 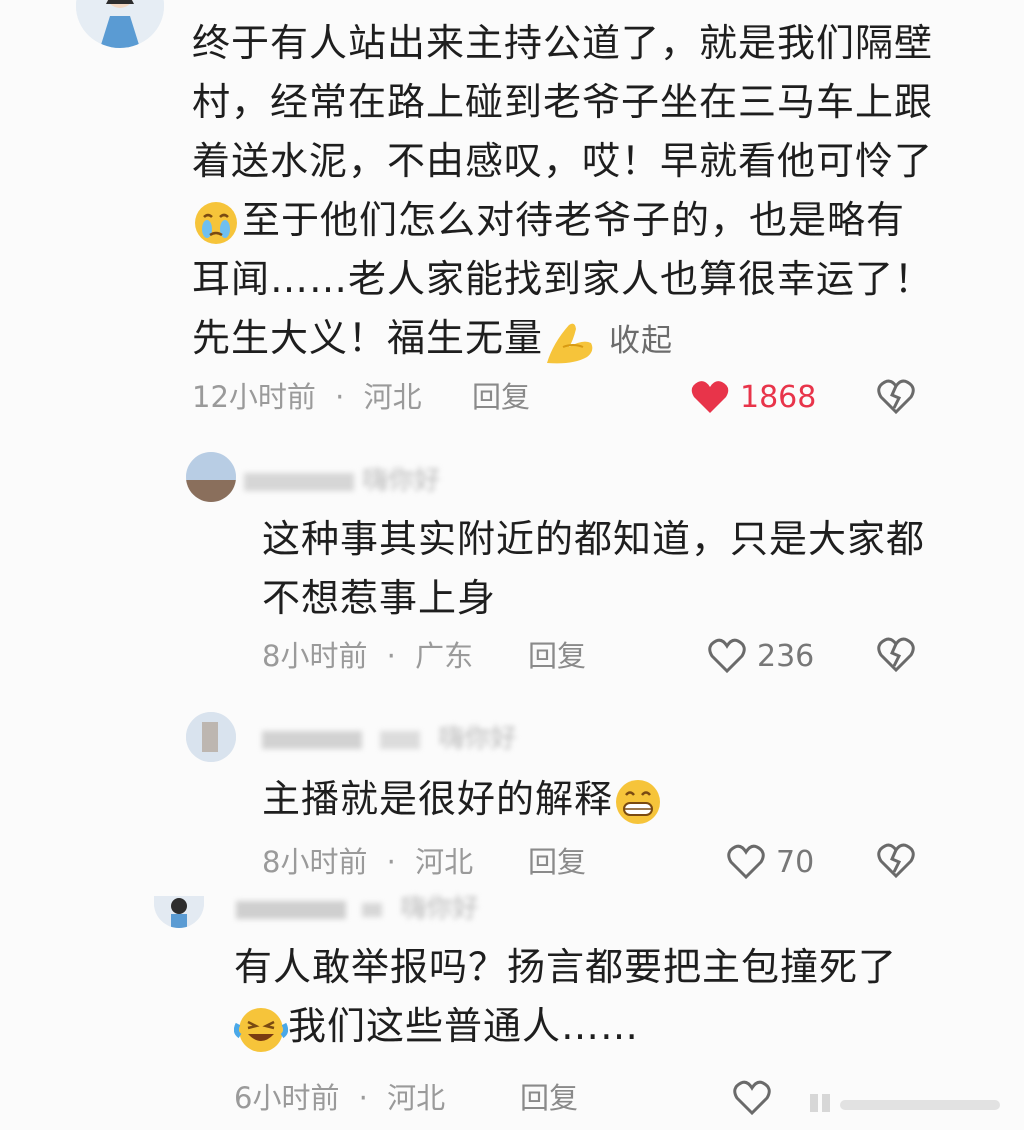 What do you see at coordinates (594, 568) in the screenshot?
I see `comment-text: 这种事其实附近的都知道，只是大家都 不想惹事上身` at bounding box center [594, 568].